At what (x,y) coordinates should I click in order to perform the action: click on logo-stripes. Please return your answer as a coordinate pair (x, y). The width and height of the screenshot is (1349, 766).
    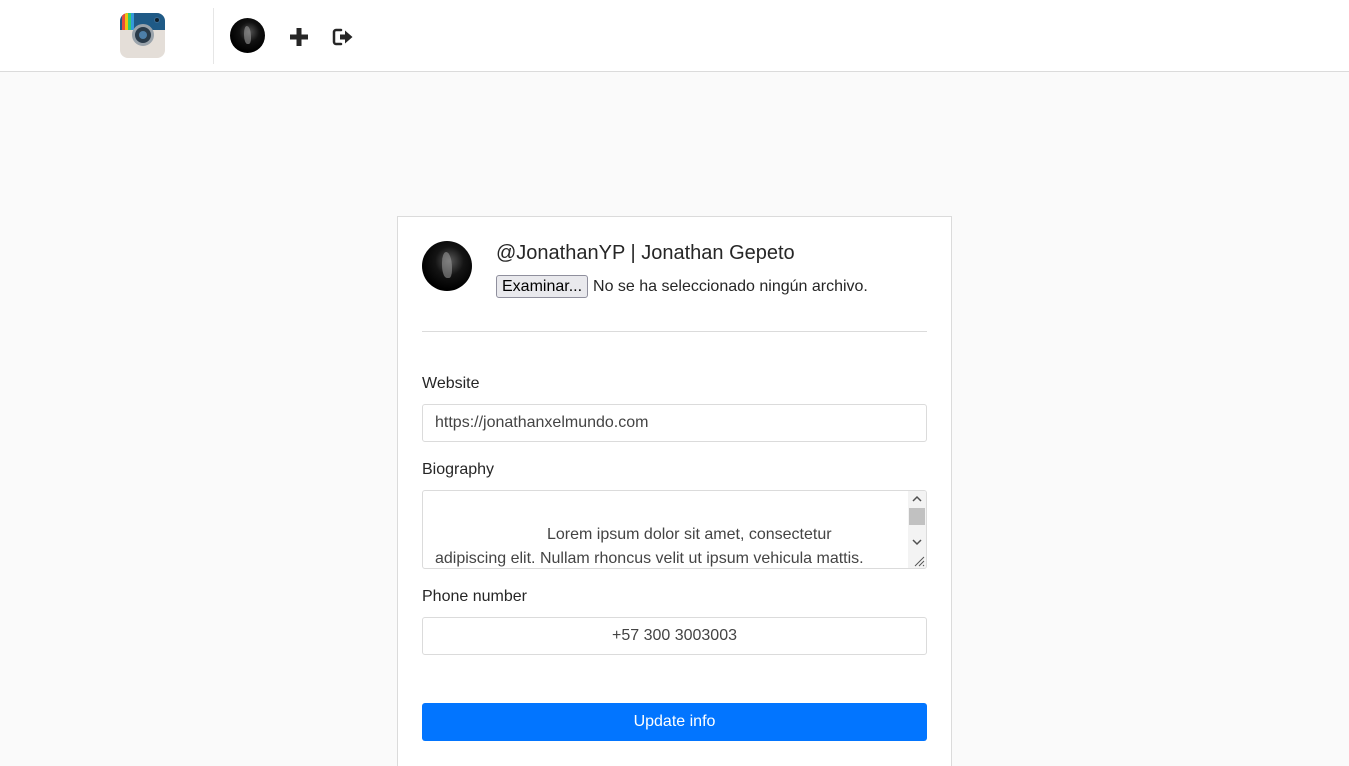
    Looking at the image, I should click on (128, 21).